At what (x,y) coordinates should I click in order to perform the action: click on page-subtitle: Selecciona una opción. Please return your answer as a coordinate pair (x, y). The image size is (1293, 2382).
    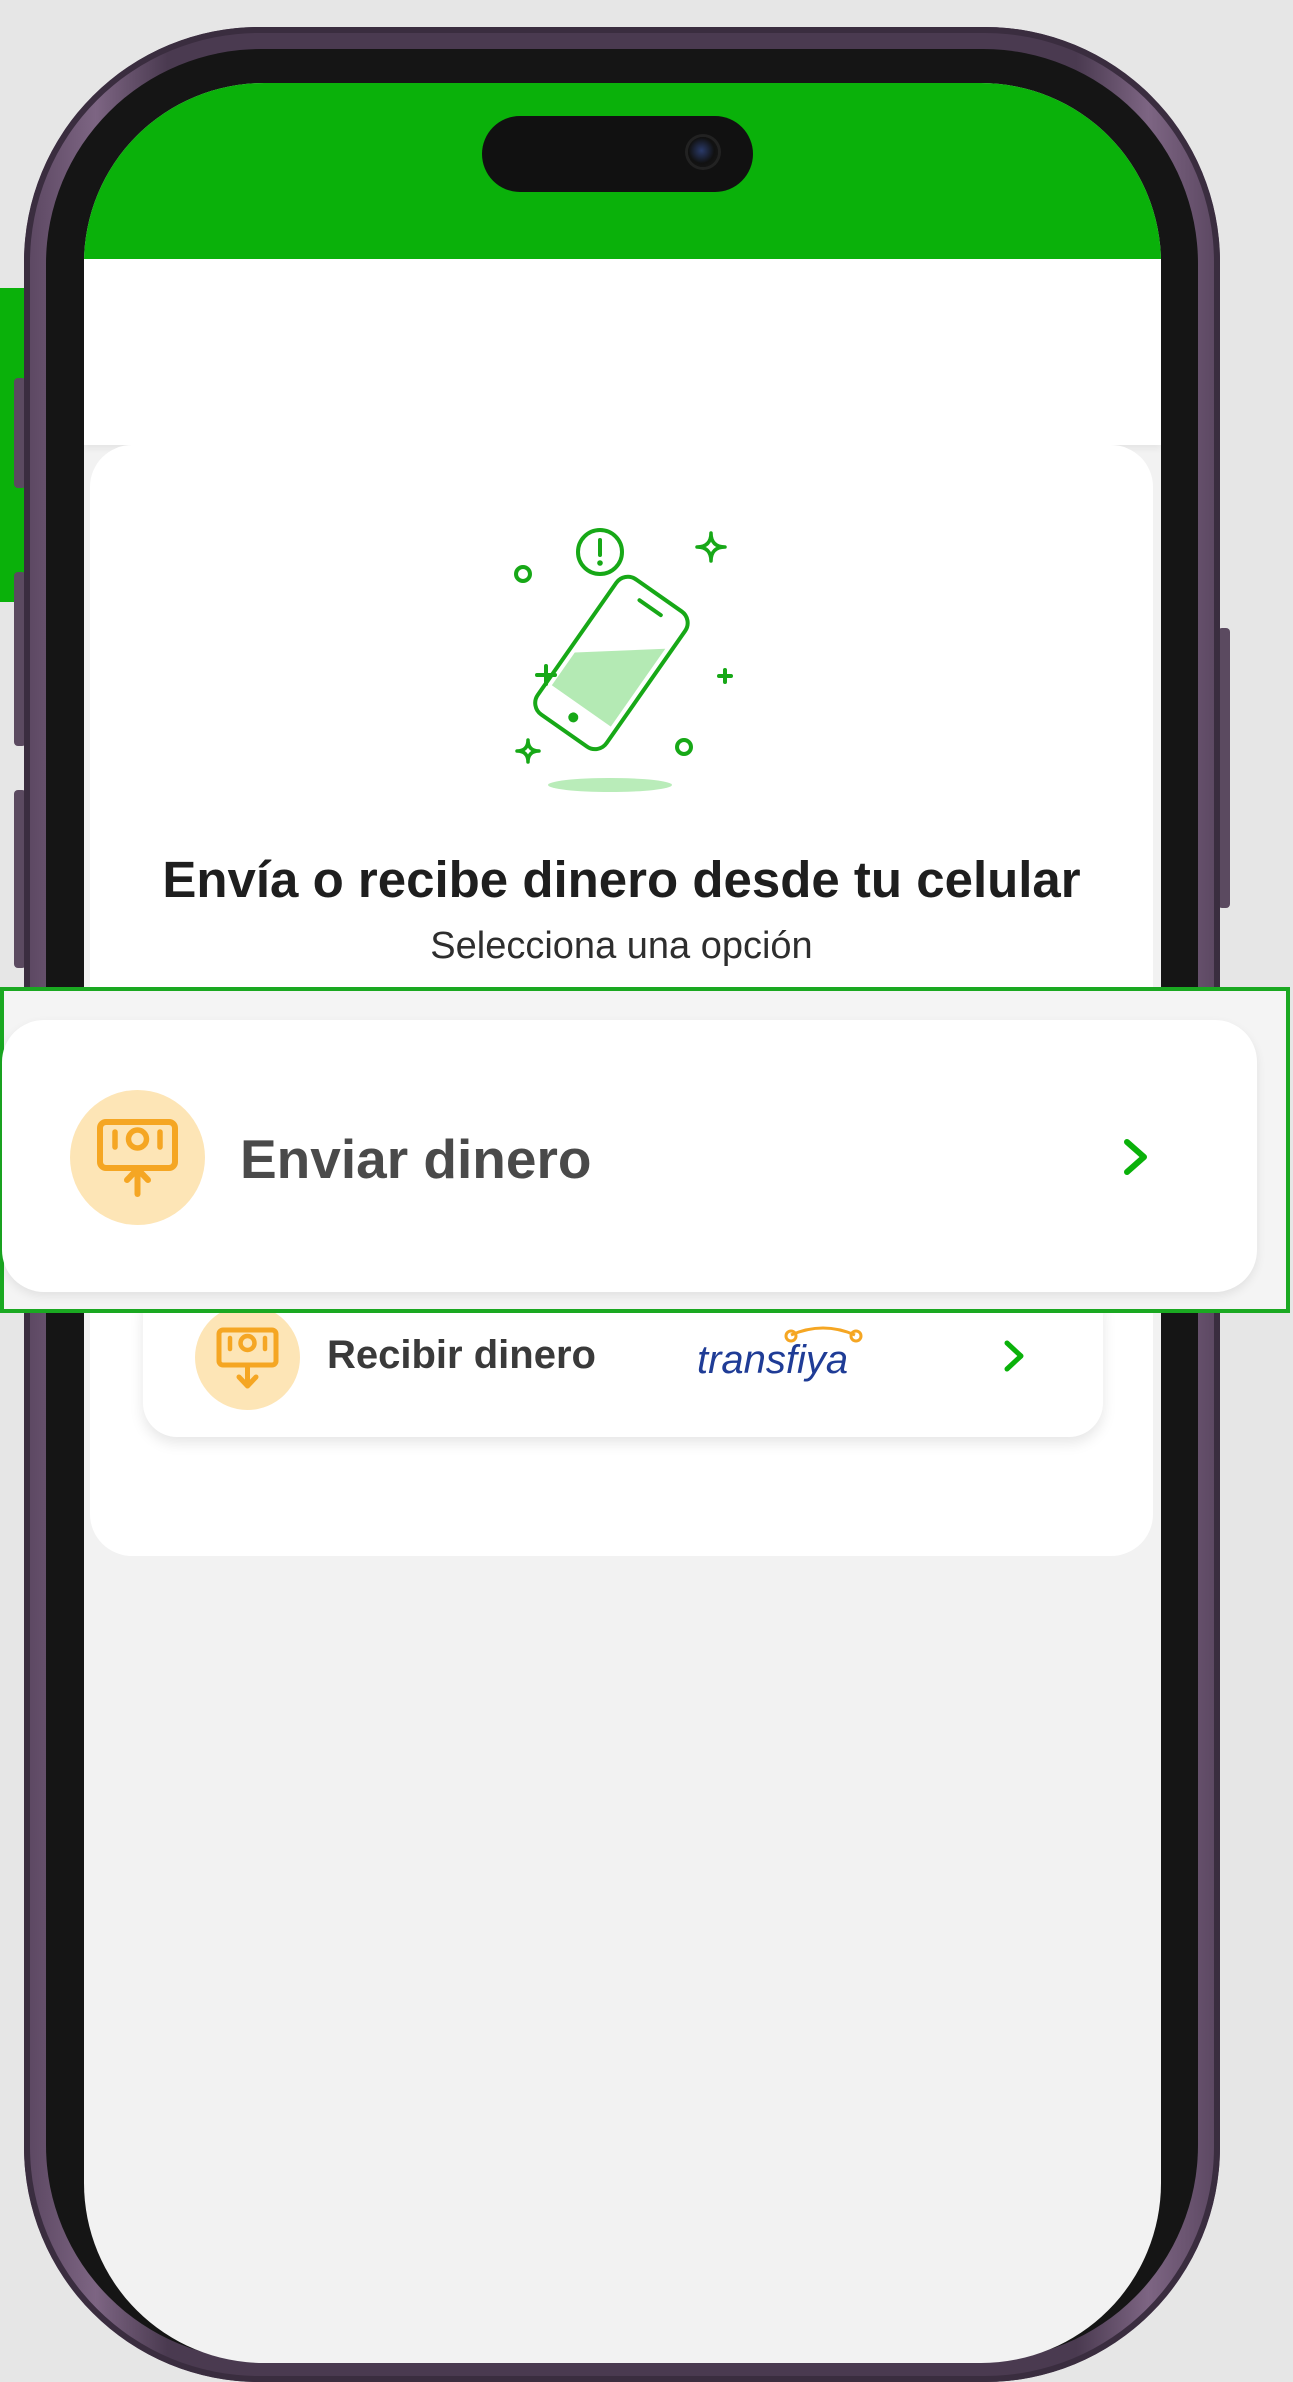
    Looking at the image, I should click on (621, 946).